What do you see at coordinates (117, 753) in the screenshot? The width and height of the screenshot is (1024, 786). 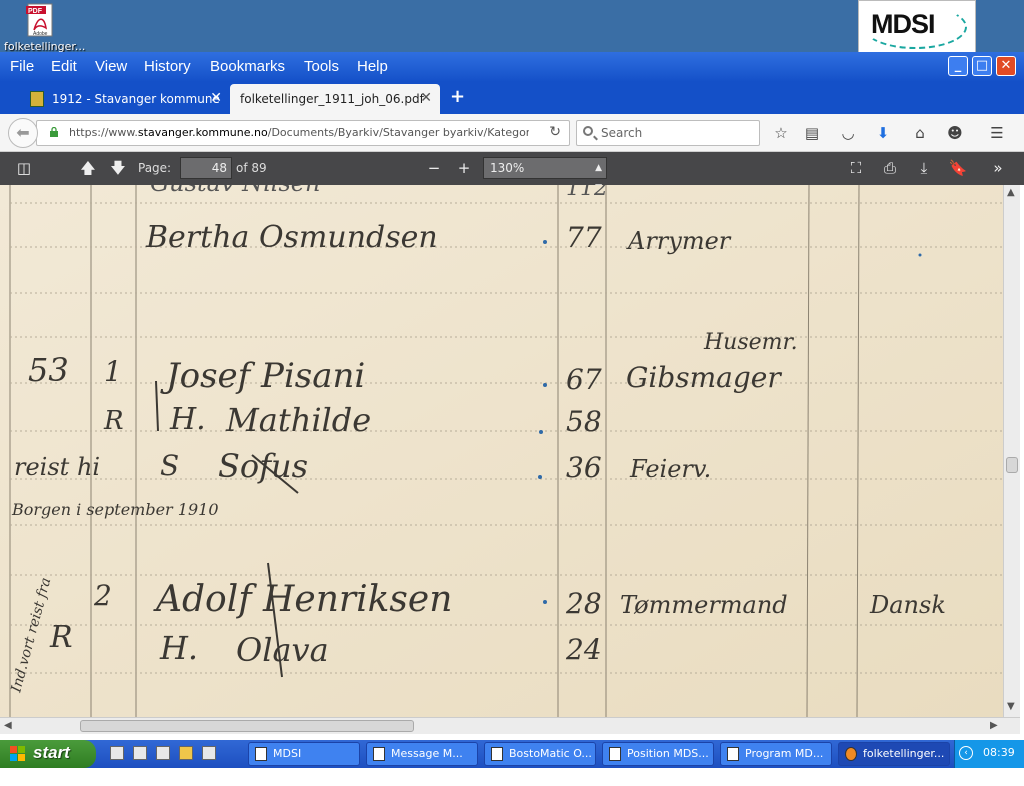 I see `quicklaunch-doc-icon` at bounding box center [117, 753].